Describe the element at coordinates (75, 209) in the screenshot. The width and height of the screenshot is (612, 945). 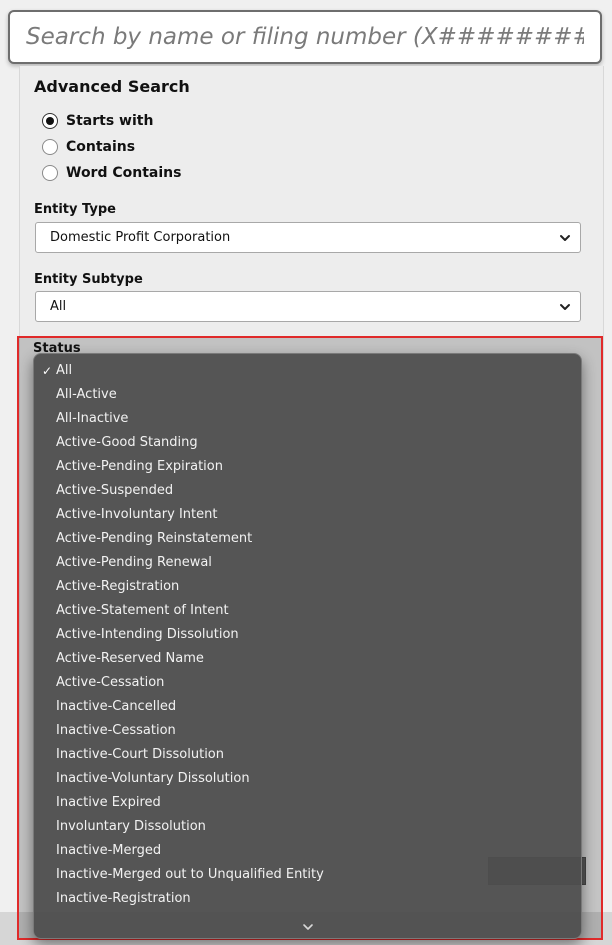
I see `entity-type-label: Entity Type` at that location.